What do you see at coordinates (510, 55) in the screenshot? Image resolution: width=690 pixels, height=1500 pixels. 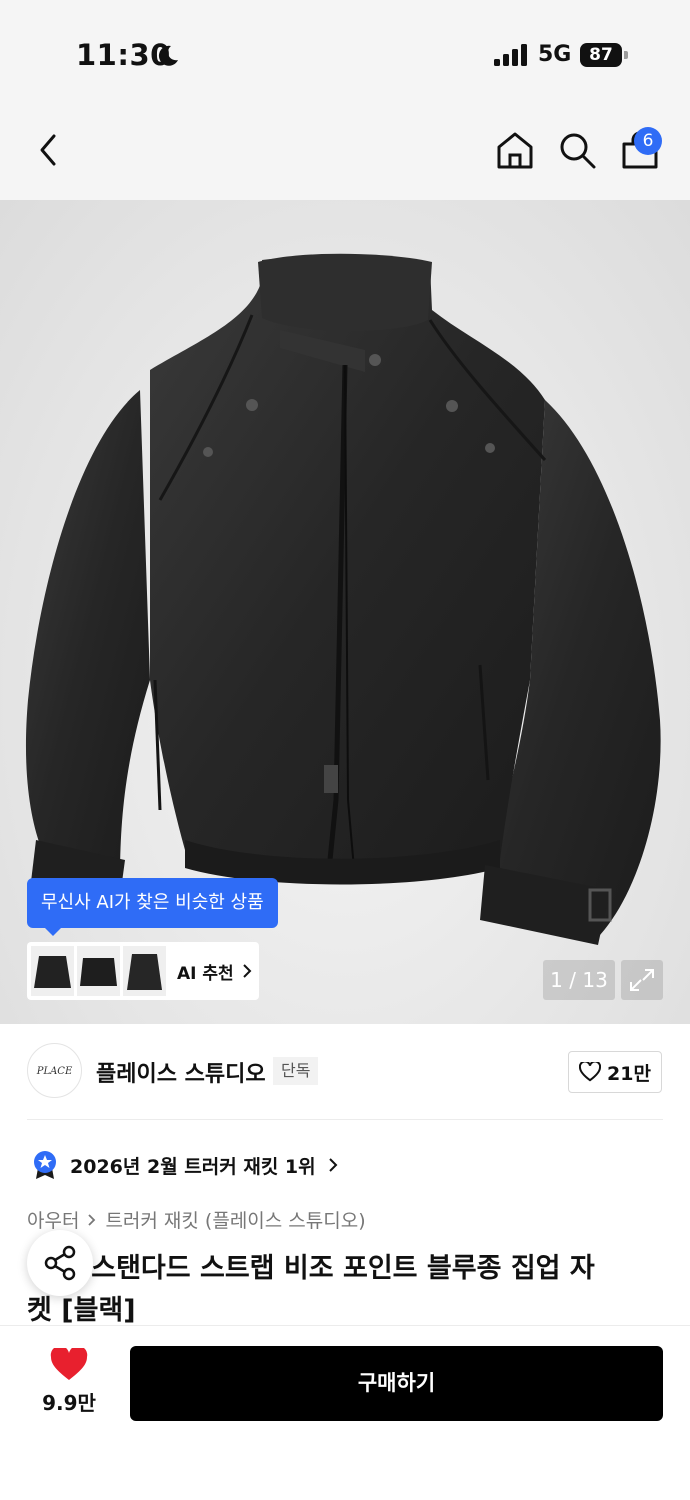 I see `signal-icon` at bounding box center [510, 55].